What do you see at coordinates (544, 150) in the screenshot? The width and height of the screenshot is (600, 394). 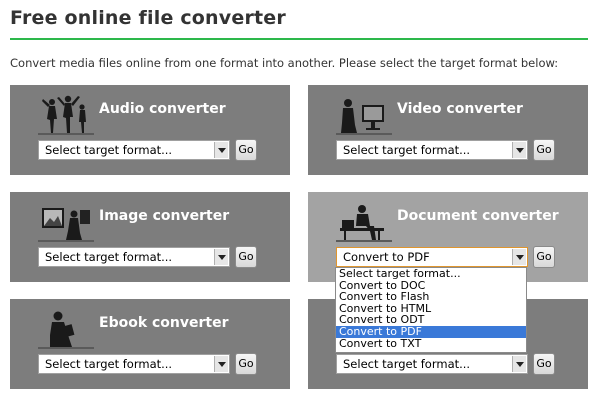 I see `video-go-button: Go` at bounding box center [544, 150].